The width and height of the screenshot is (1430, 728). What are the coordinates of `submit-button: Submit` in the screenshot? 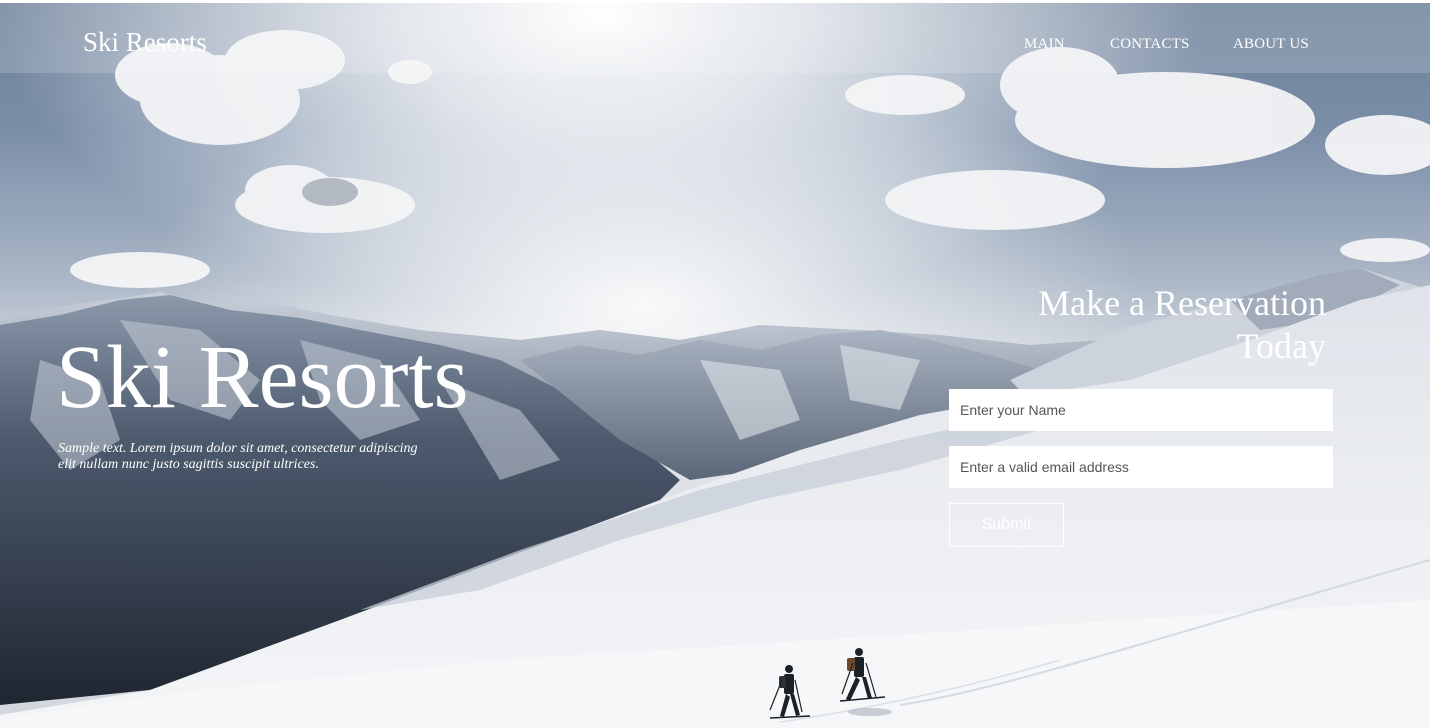 It's located at (1006, 525).